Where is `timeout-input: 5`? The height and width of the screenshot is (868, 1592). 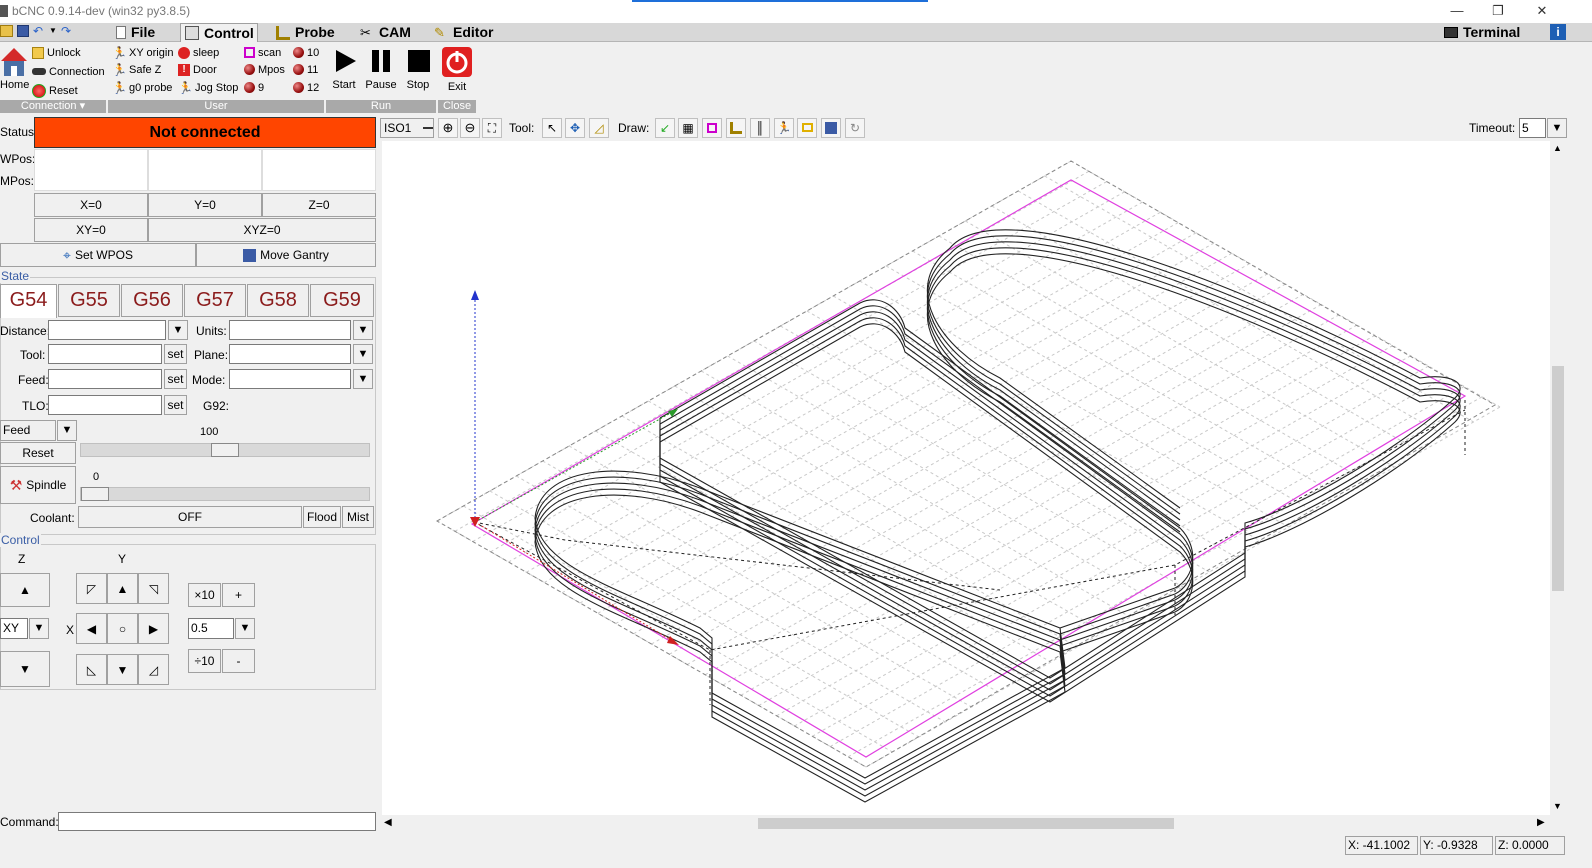
timeout-input: 5 is located at coordinates (1532, 128).